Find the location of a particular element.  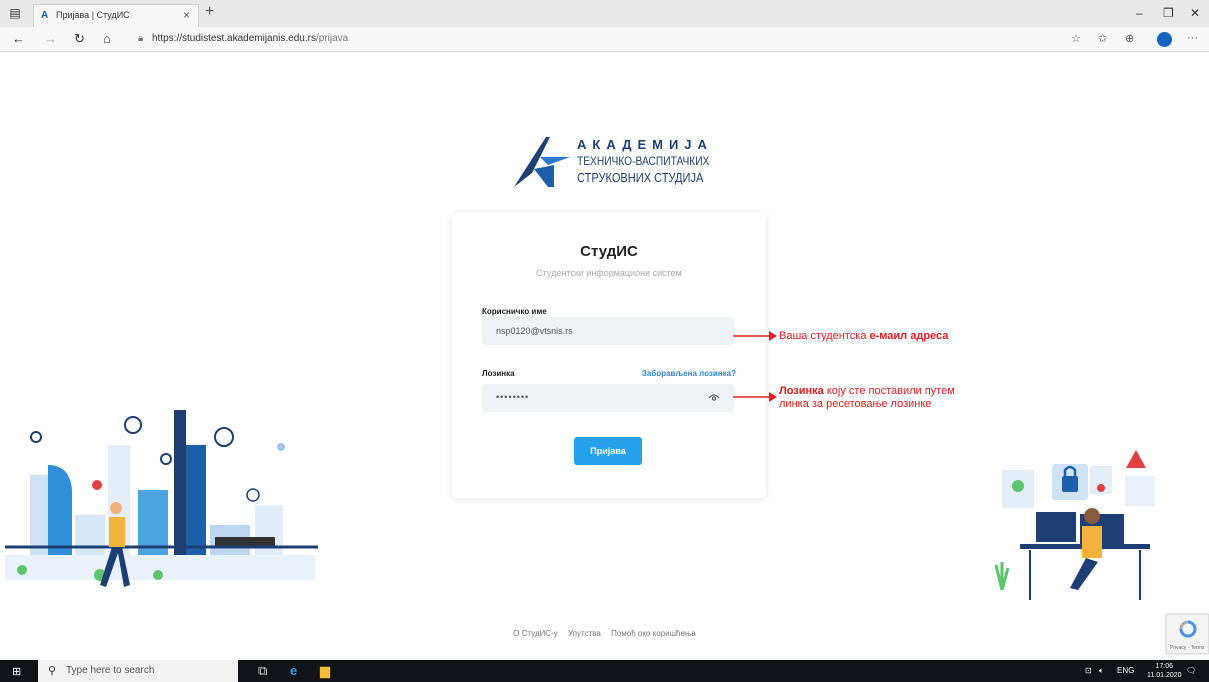

browser-tab: A Пријава | СтудИС × is located at coordinates (116, 15).